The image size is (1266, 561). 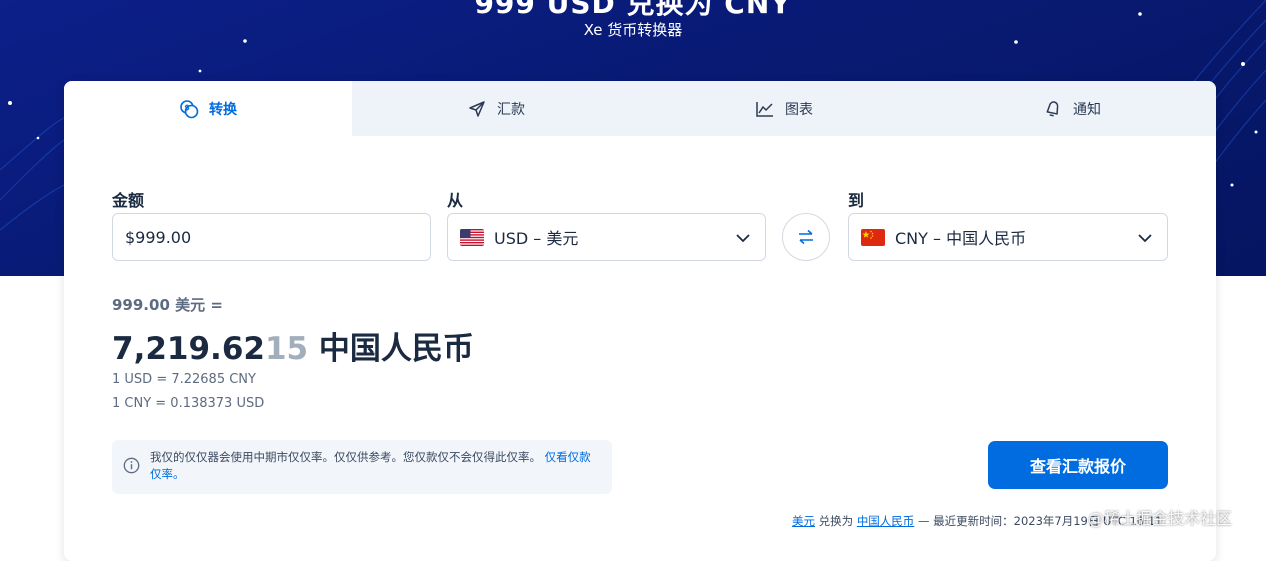 What do you see at coordinates (606, 237) in the screenshot?
I see `from-currency-select: USD – 美元` at bounding box center [606, 237].